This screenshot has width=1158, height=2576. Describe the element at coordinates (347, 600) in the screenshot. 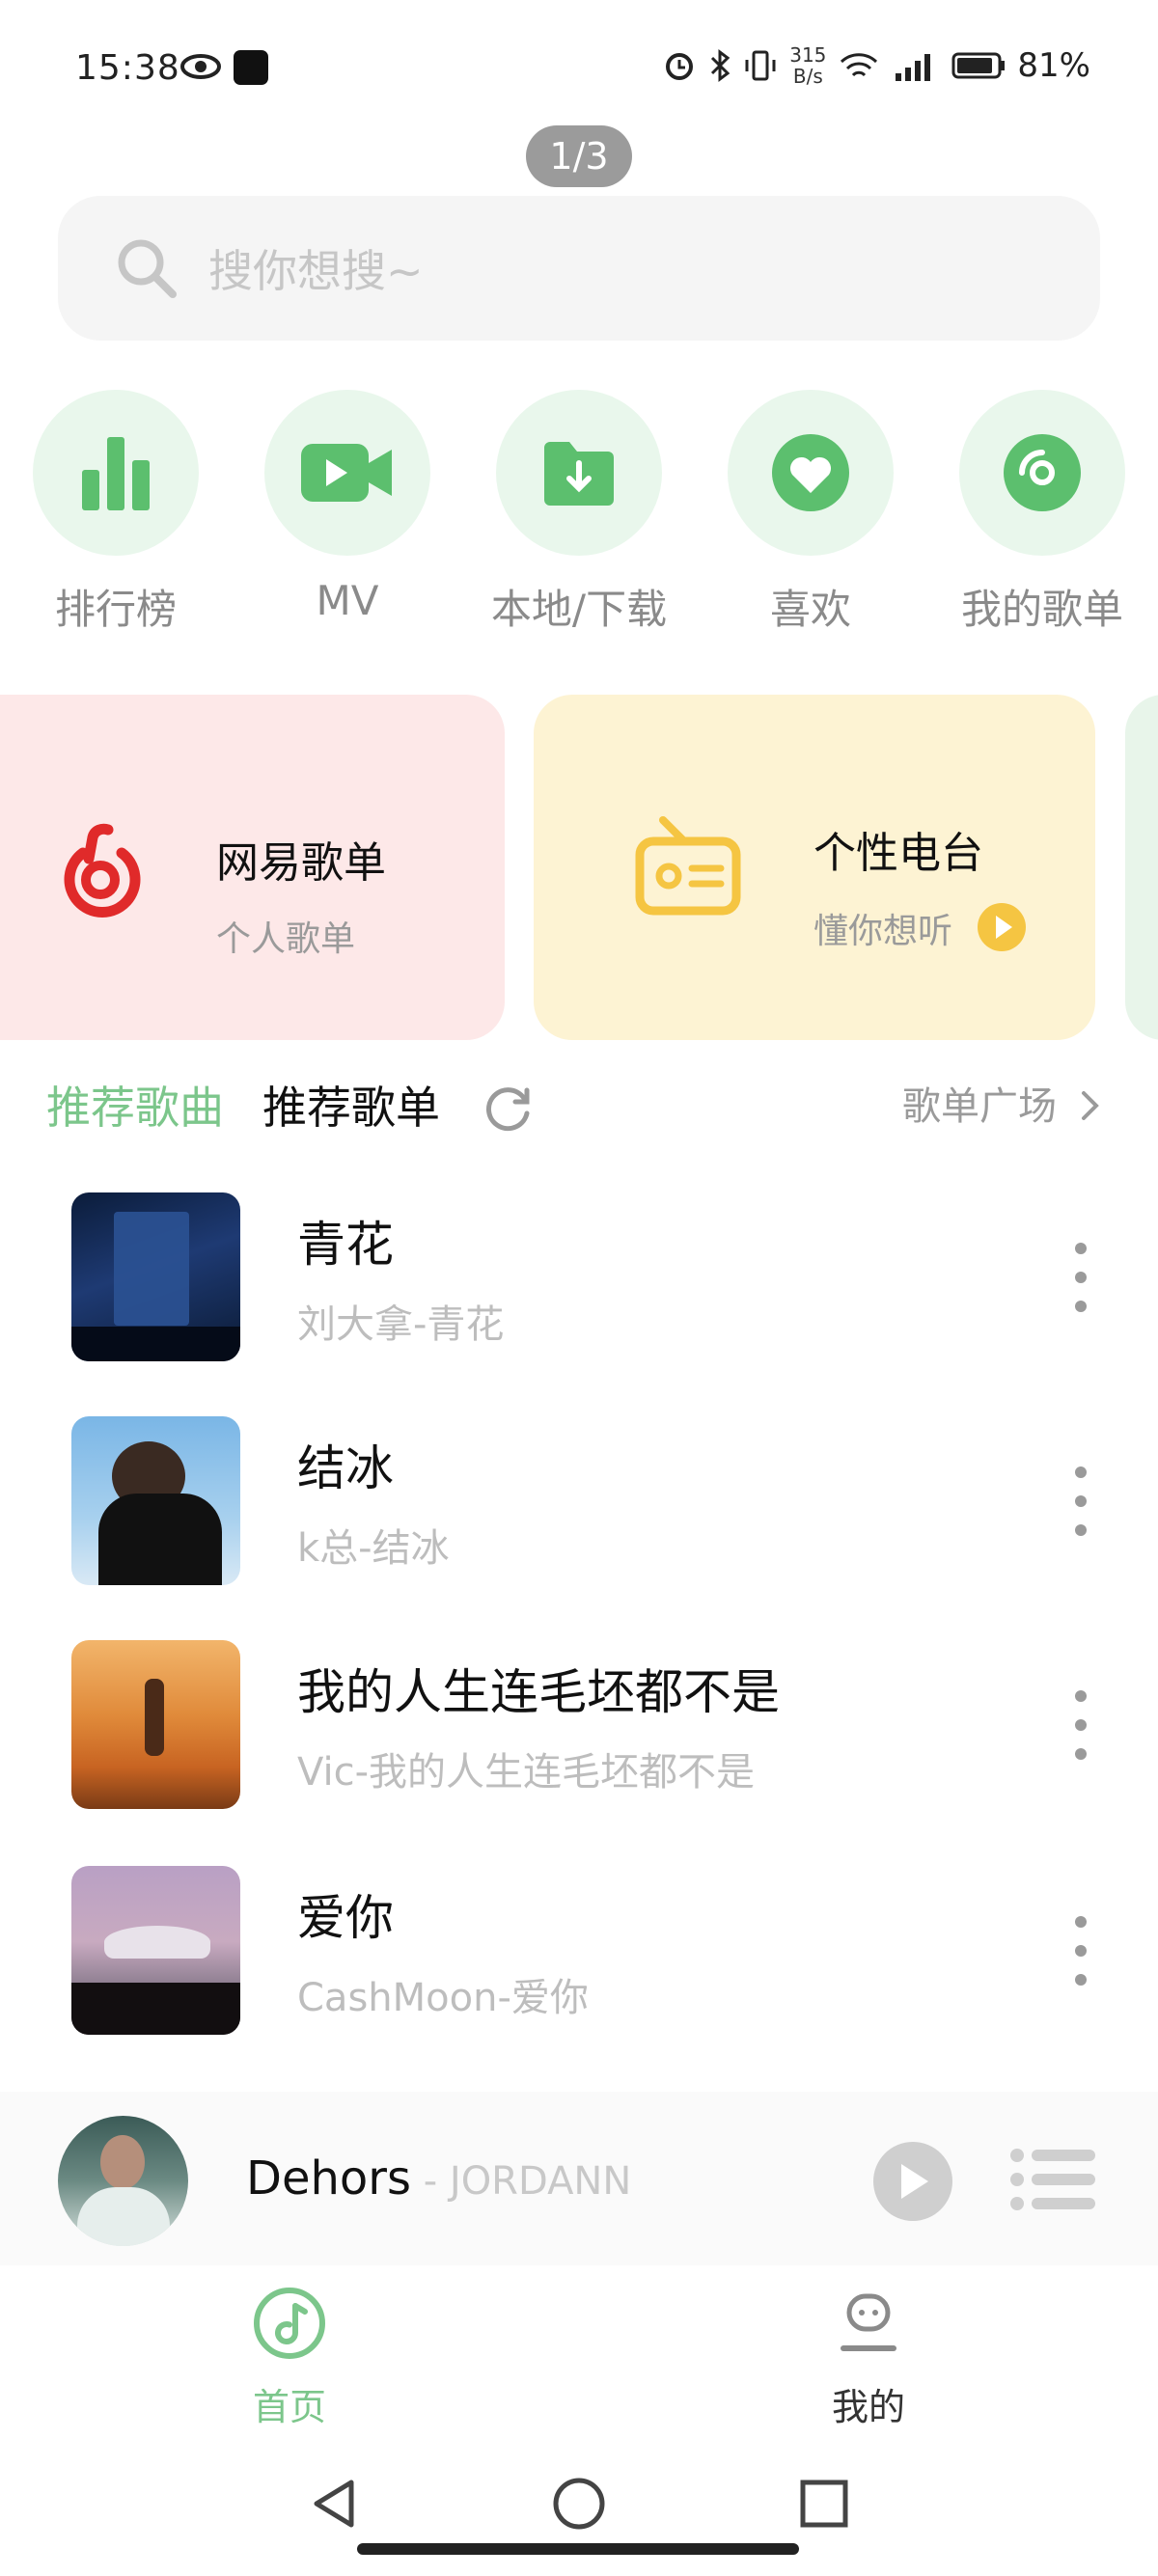

I see `quick-label: MV` at that location.